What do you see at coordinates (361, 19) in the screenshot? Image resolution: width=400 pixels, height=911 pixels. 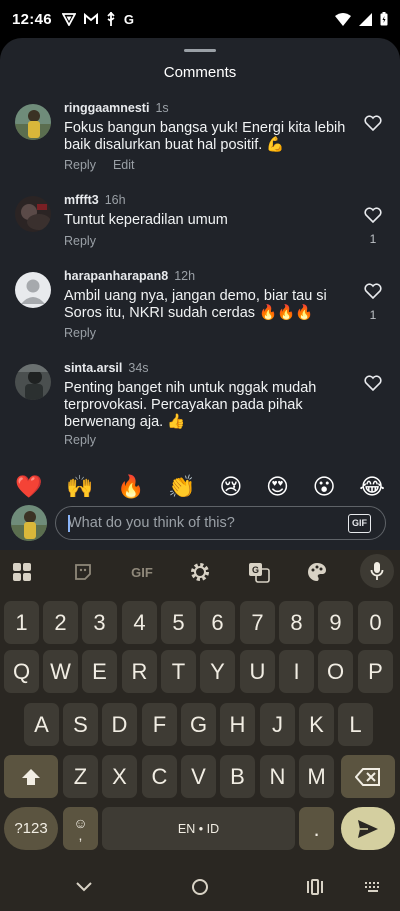 I see `system-icons` at bounding box center [361, 19].